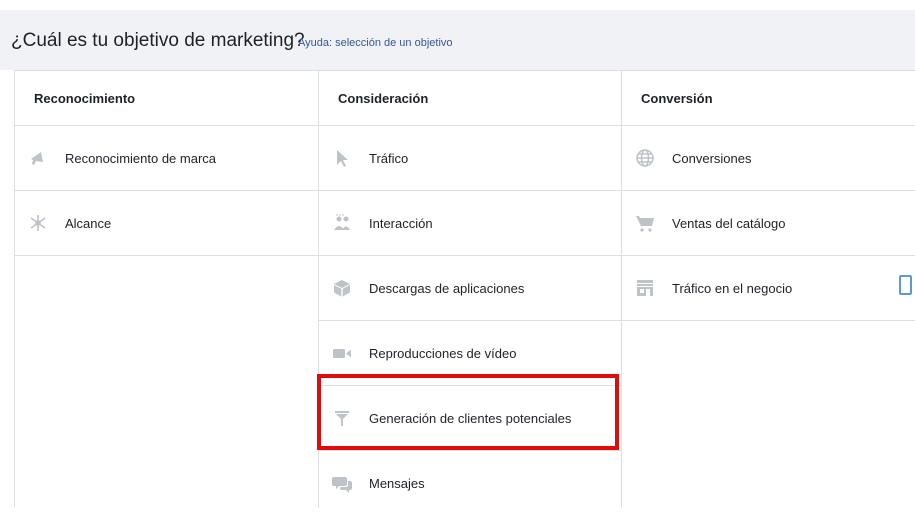  Describe the element at coordinates (443, 353) in the screenshot. I see `objective-label: Reproducciones de vídeo` at that location.